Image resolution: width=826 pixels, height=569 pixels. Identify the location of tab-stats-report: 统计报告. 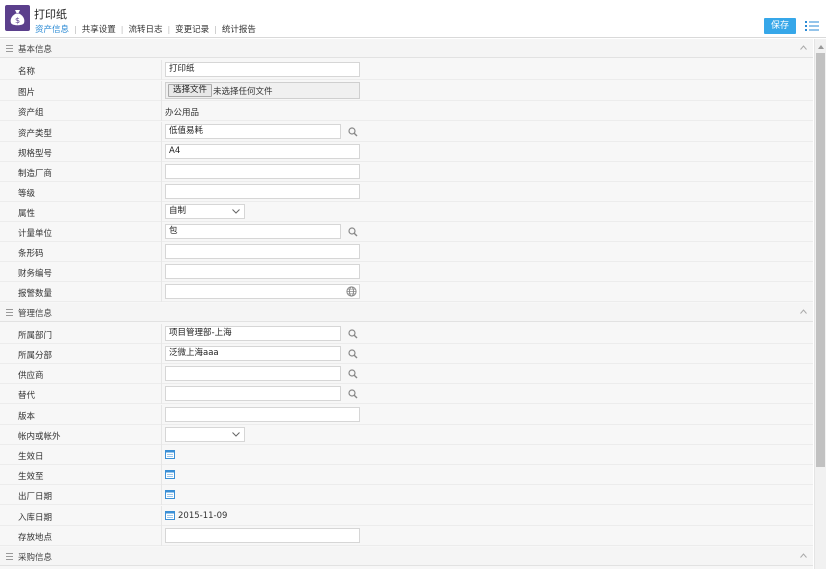
(239, 29).